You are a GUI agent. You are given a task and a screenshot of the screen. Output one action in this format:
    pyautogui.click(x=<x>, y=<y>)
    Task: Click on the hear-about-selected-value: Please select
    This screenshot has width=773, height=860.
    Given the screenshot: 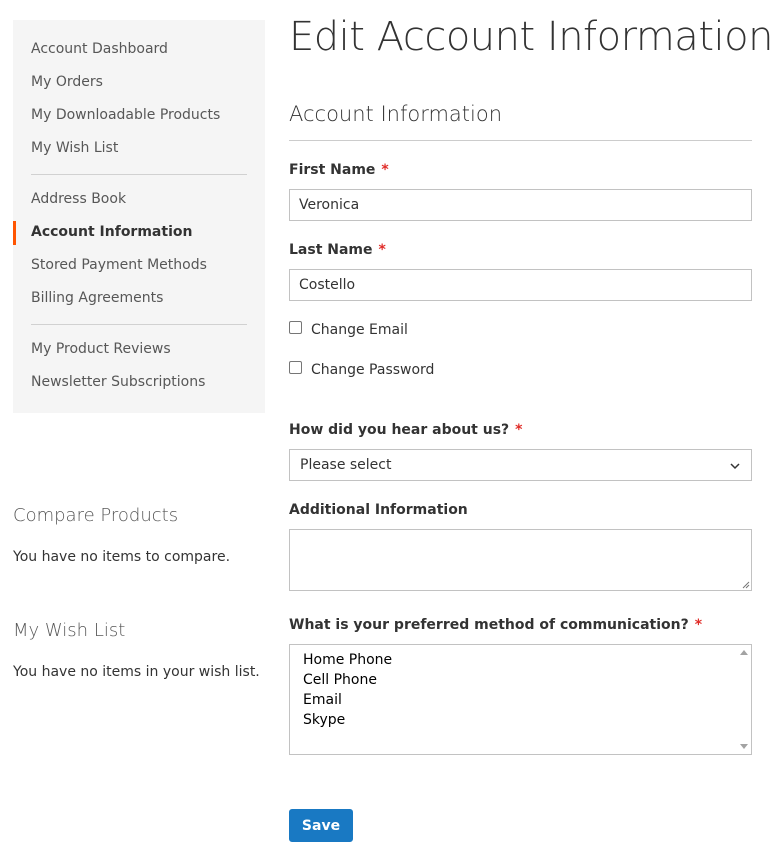 What is the action you would take?
    pyautogui.click(x=346, y=465)
    